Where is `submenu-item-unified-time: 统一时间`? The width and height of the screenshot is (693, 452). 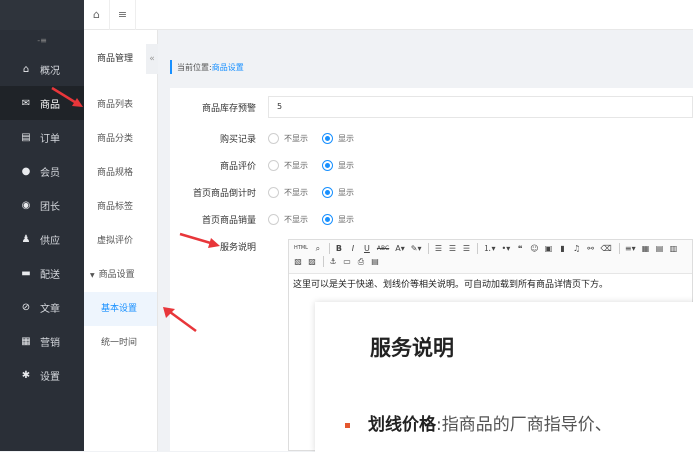
submenu-item-unified-time: 统一时间 is located at coordinates (120, 343).